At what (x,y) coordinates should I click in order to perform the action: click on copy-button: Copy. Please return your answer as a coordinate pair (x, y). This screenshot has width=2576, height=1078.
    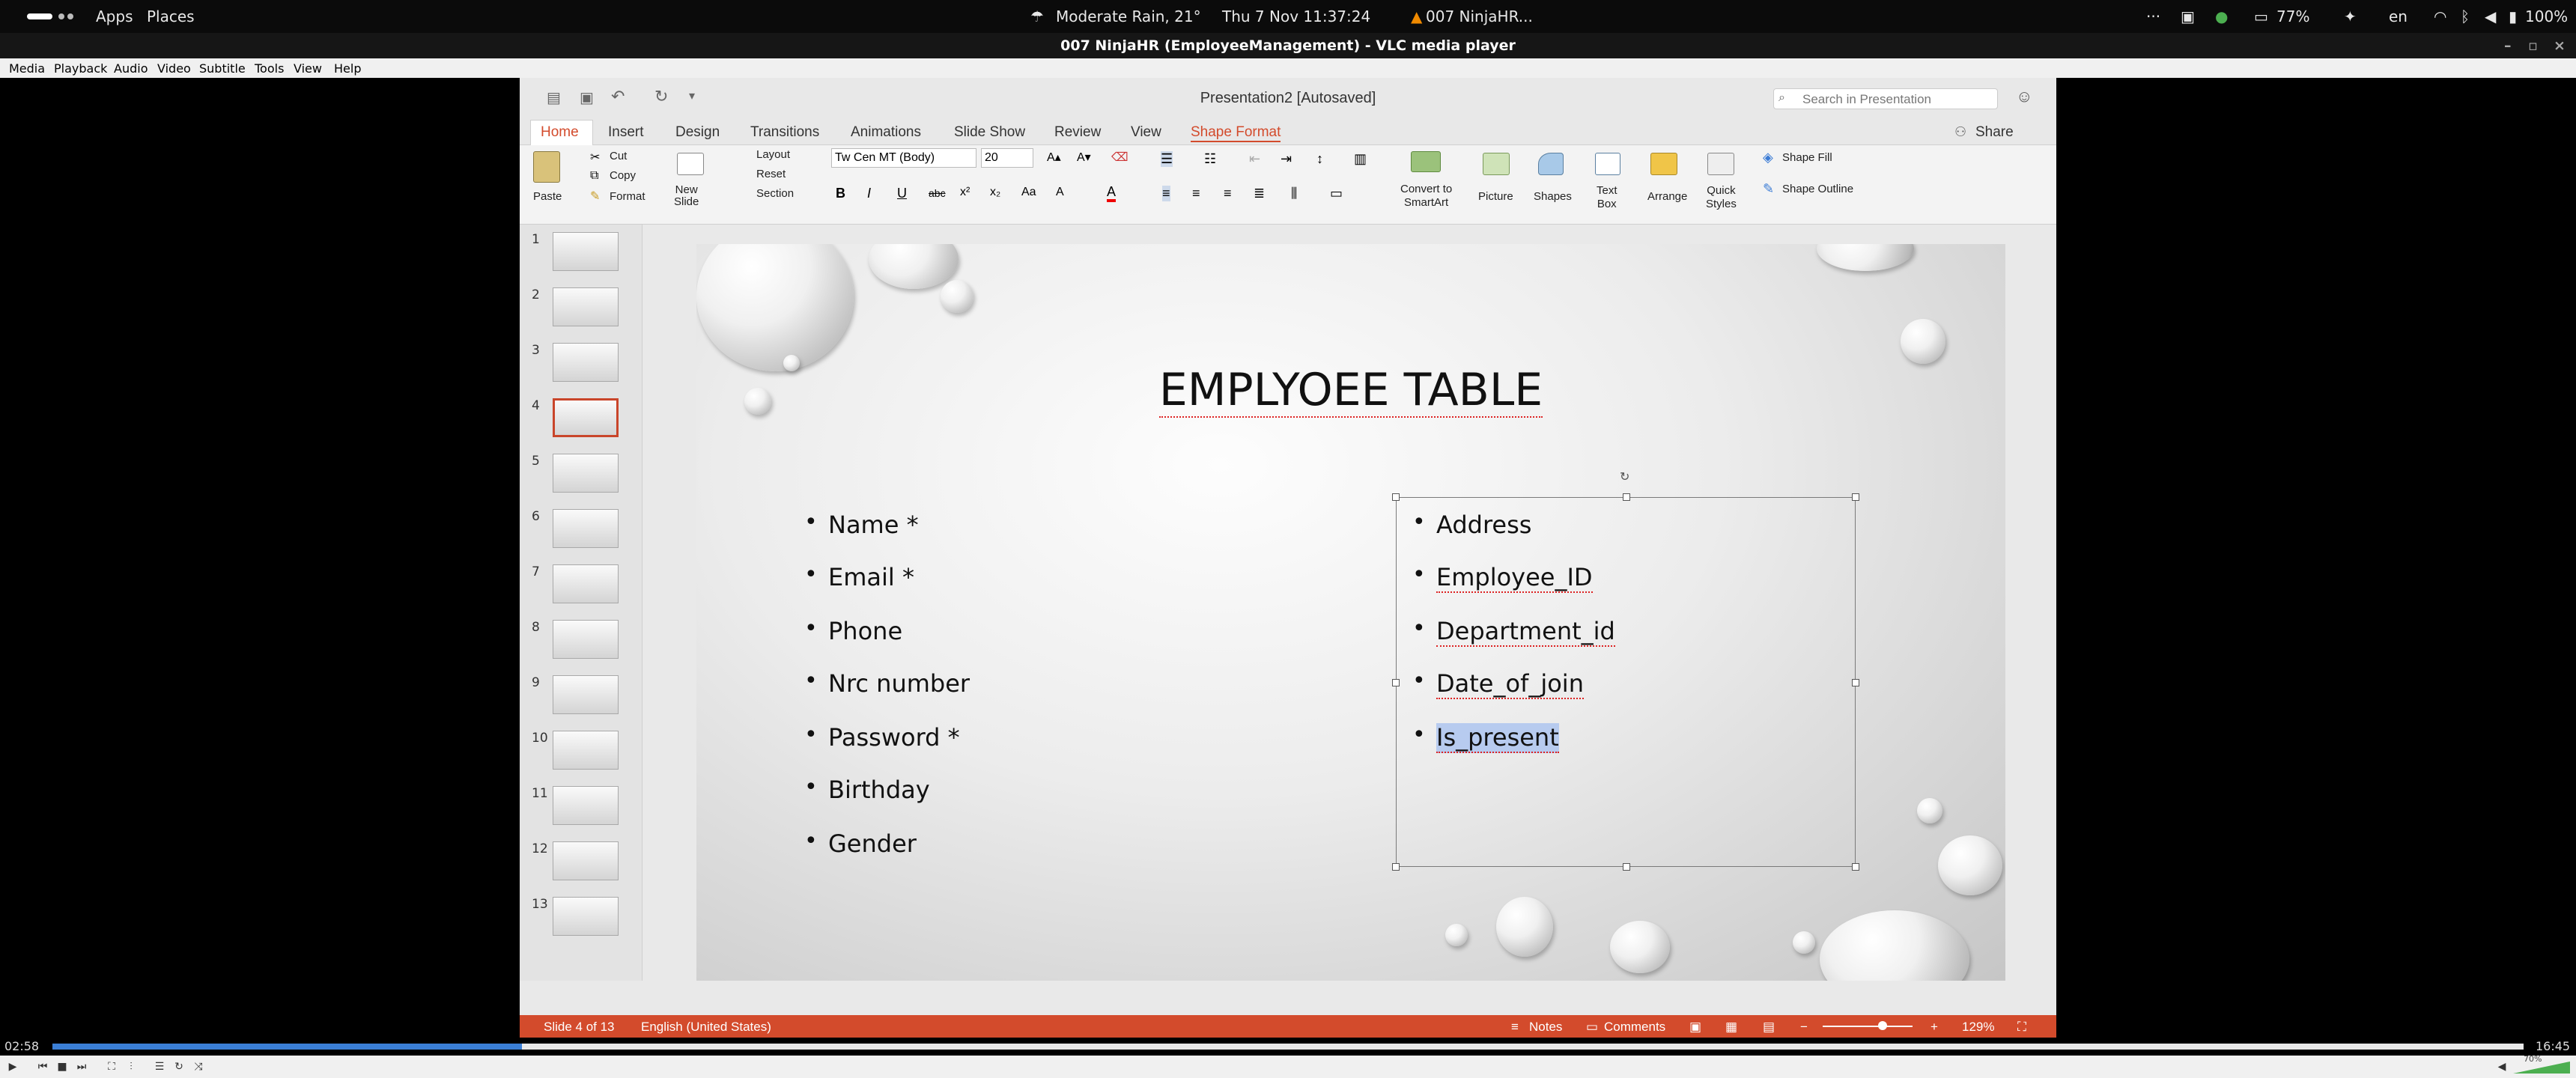
    Looking at the image, I should click on (623, 175).